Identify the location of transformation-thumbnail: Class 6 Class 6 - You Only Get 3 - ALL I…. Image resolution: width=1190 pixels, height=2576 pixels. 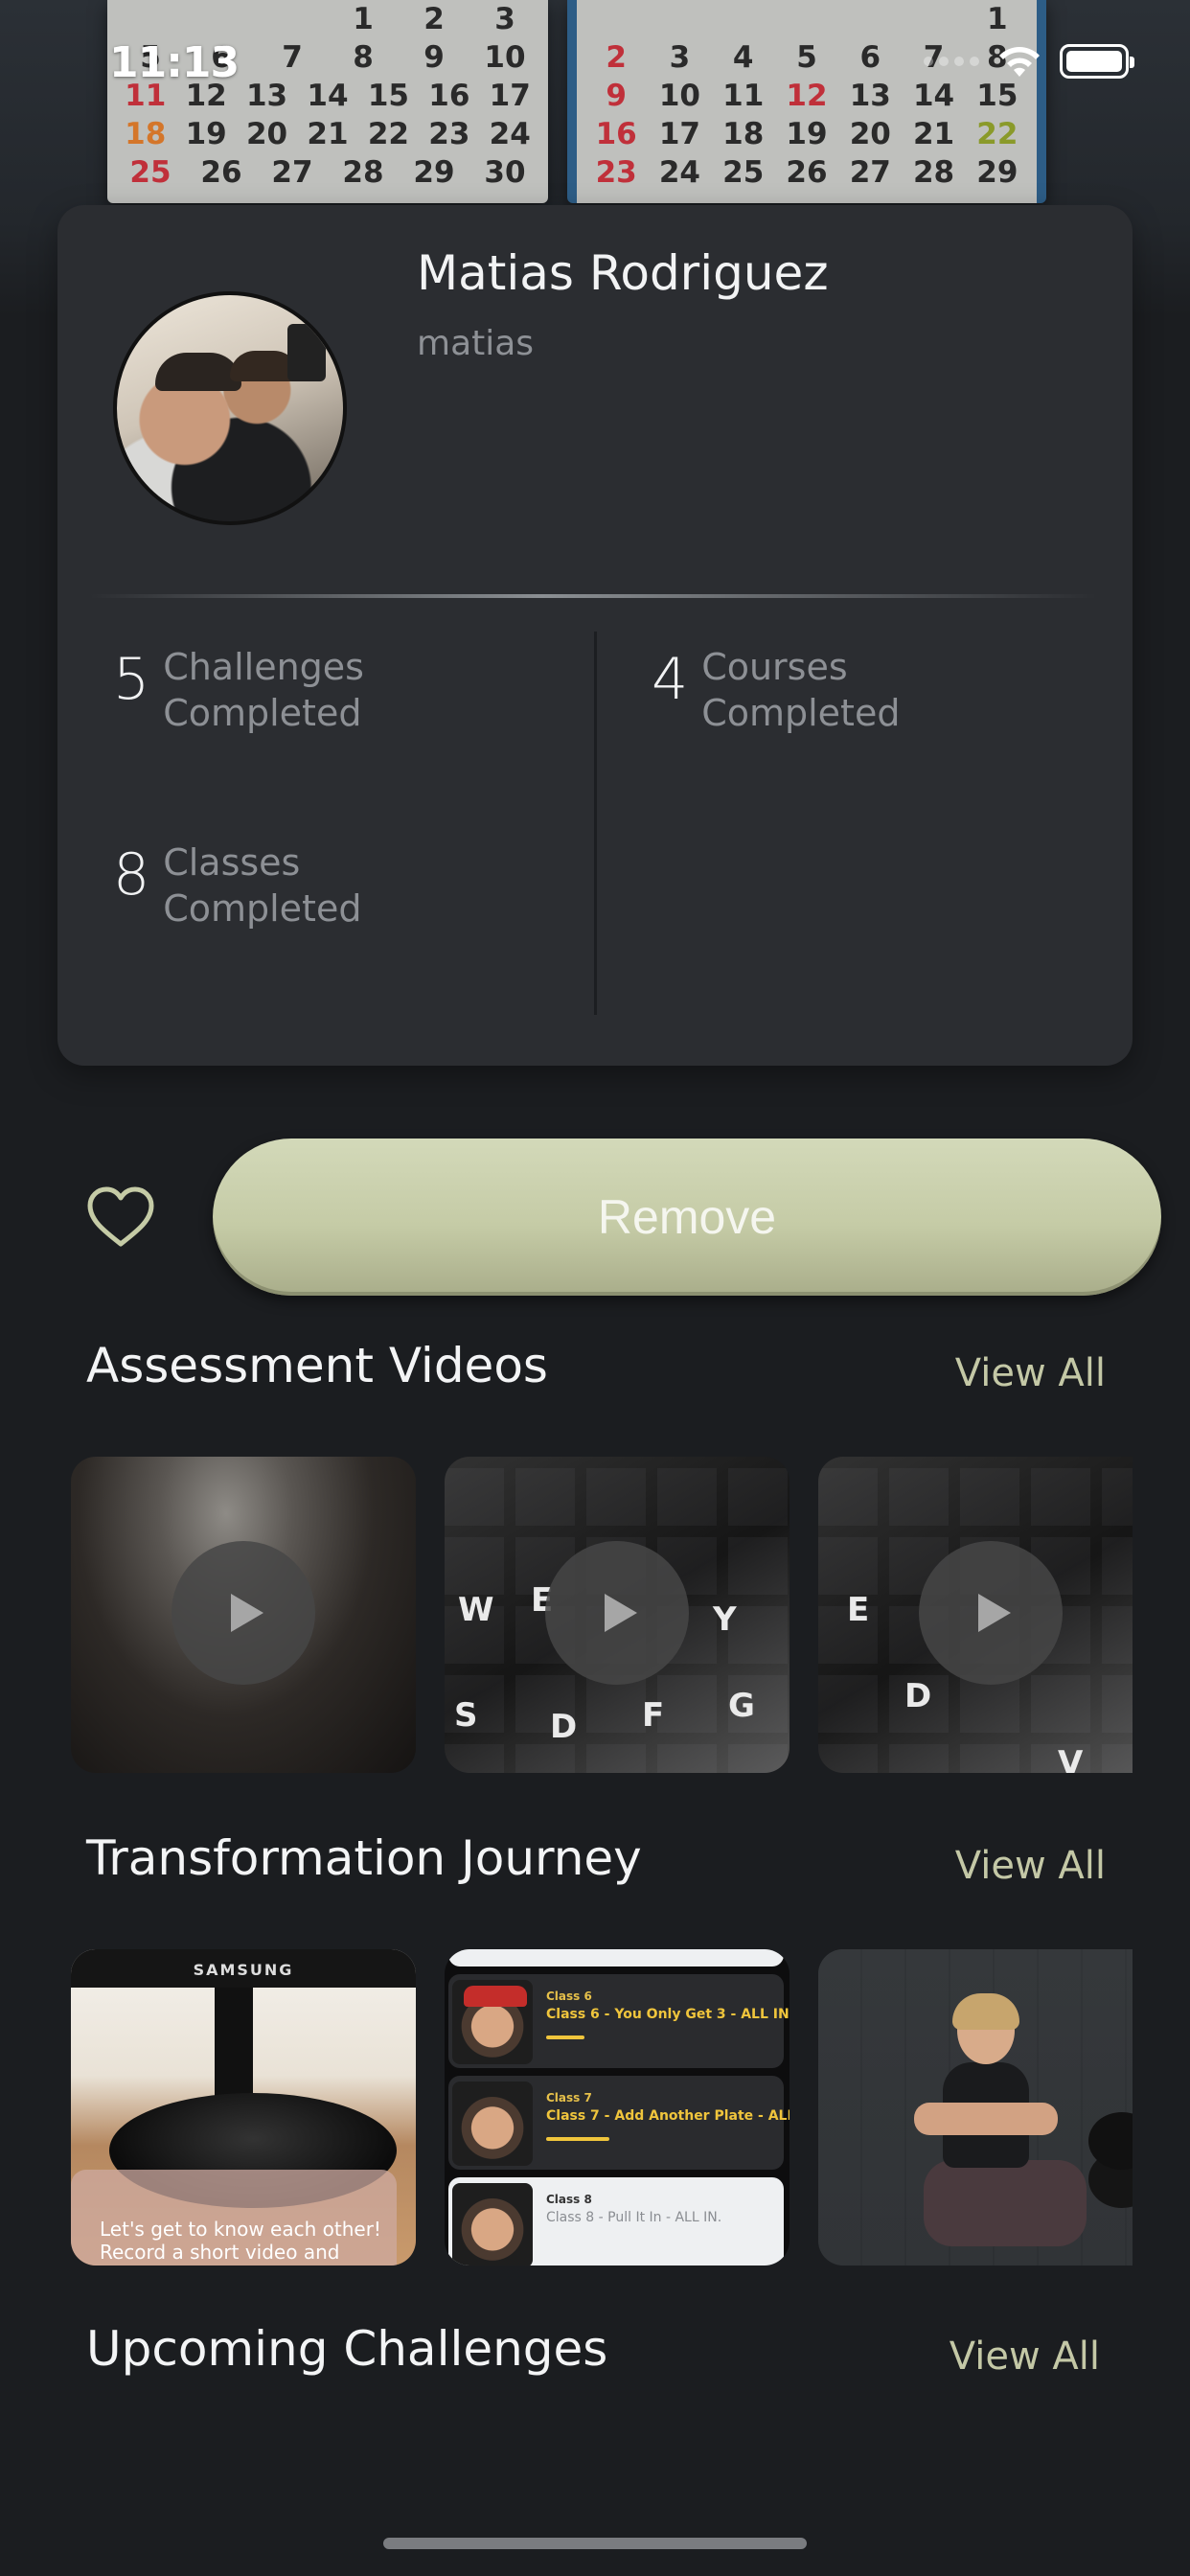
(618, 2107).